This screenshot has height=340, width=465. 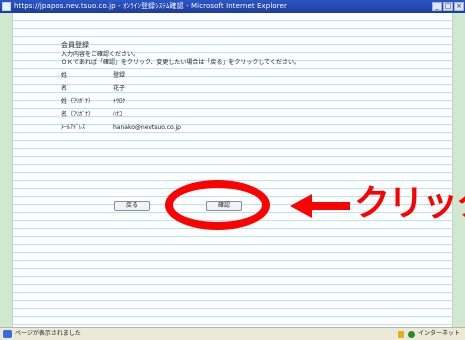 I want to click on field-label: ﾒｰﾙｱﾄﾞﾚｽ, so click(x=73, y=127).